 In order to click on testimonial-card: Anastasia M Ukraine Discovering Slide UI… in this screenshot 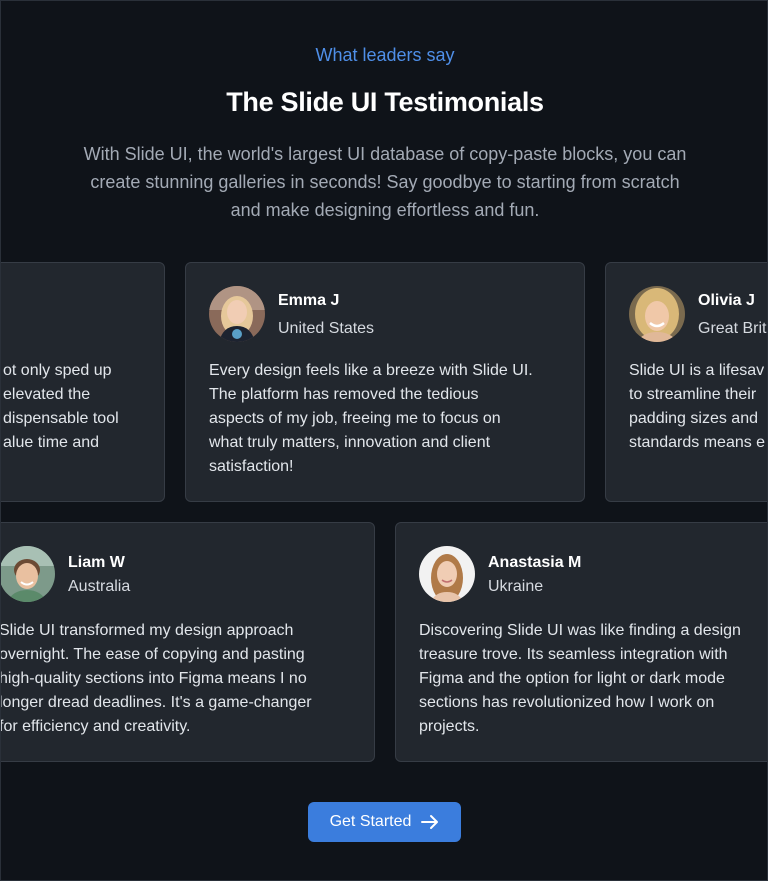, I will do `click(581, 642)`.